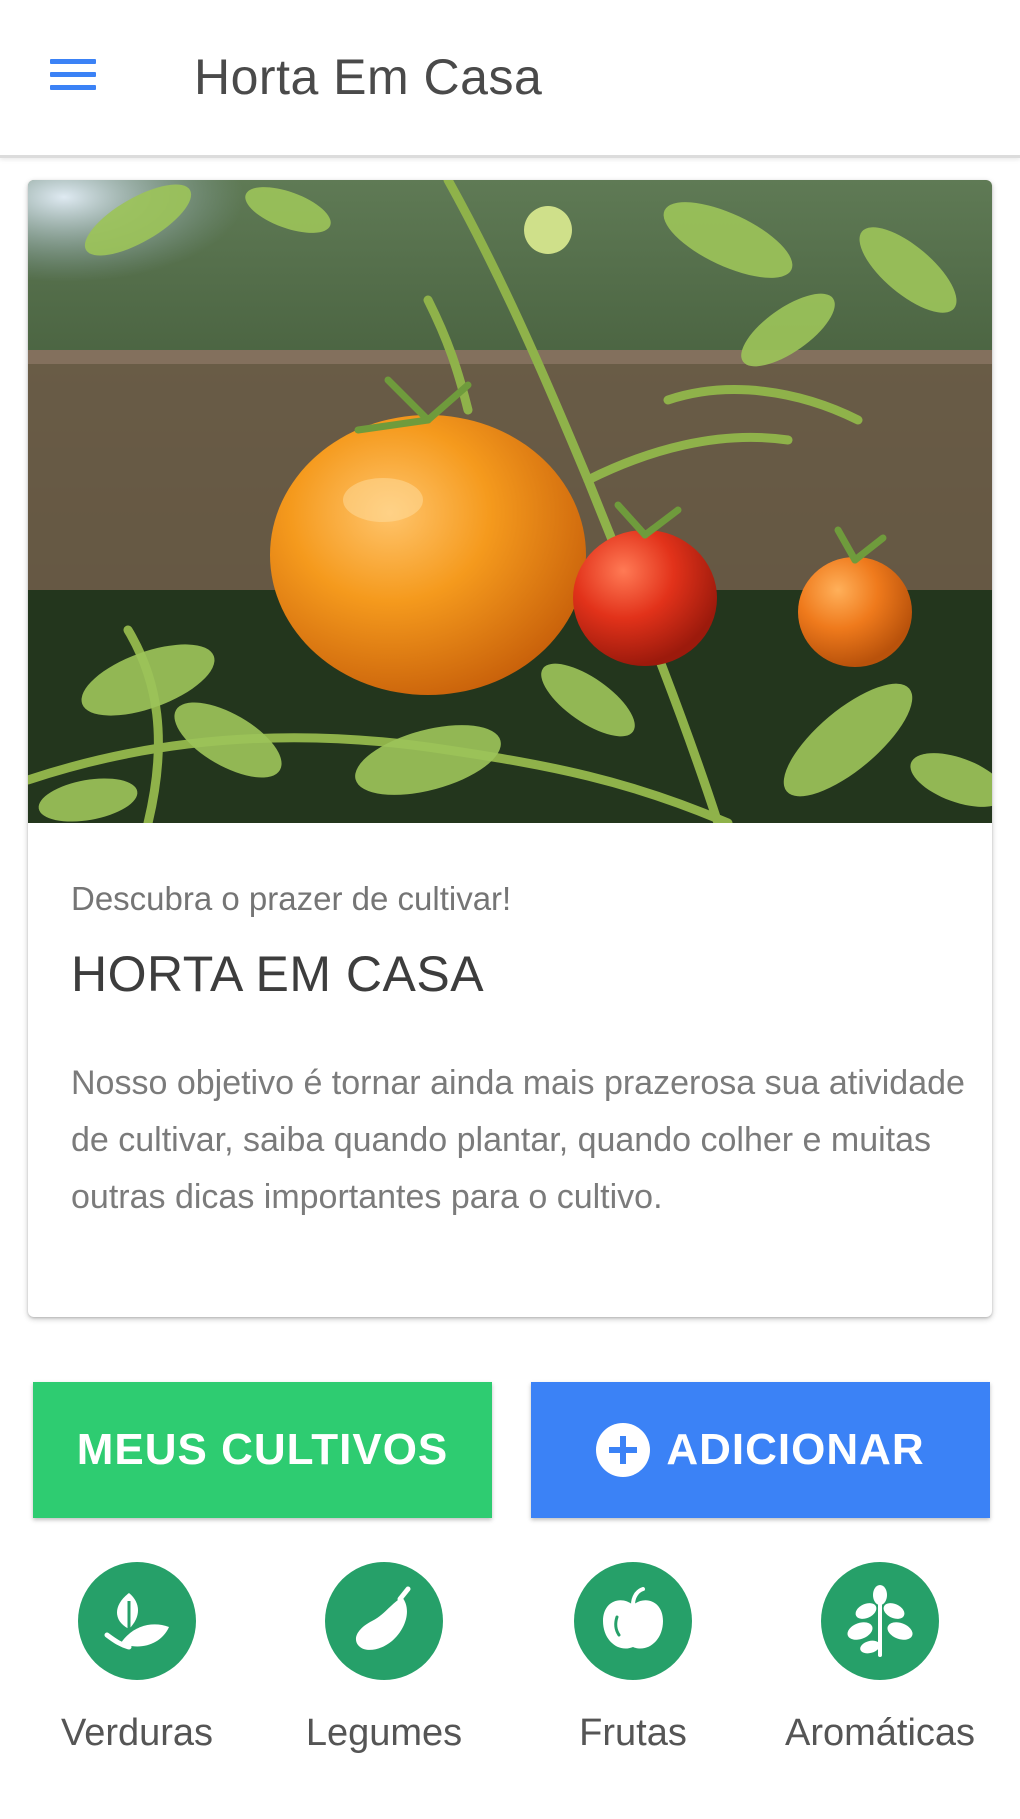  I want to click on category-legumes: Legumes, so click(384, 1658).